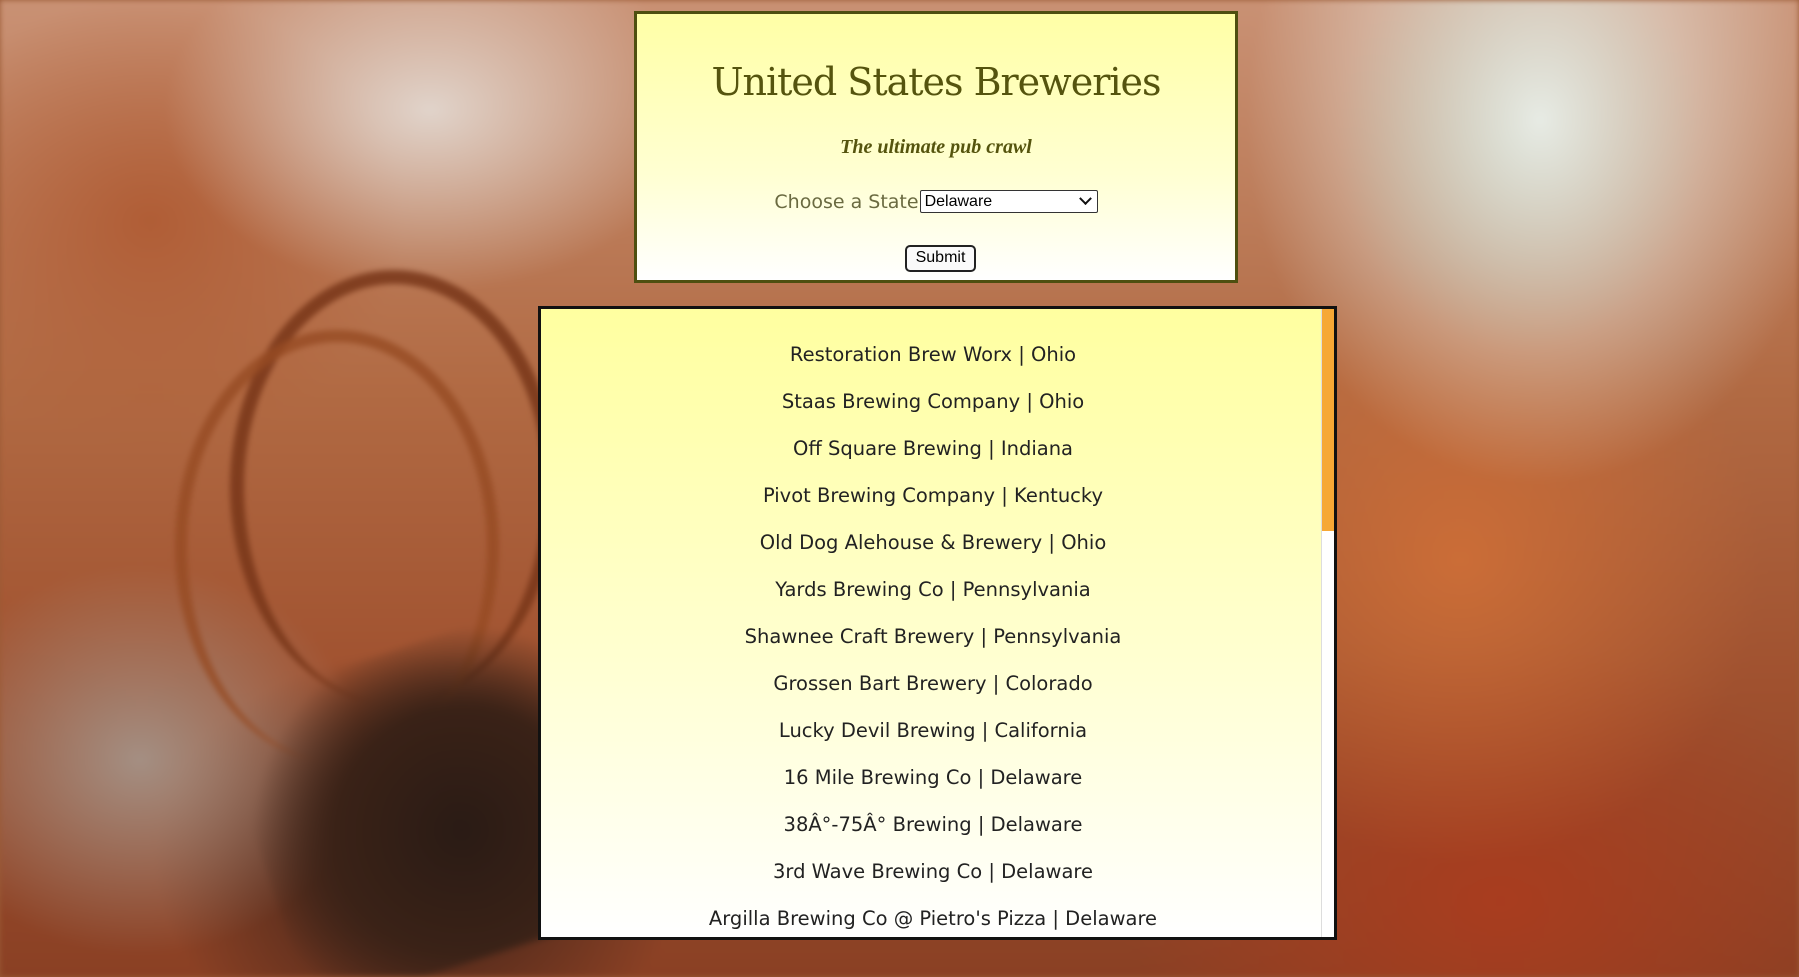  What do you see at coordinates (846, 201) in the screenshot?
I see `state-label: Choose a State` at bounding box center [846, 201].